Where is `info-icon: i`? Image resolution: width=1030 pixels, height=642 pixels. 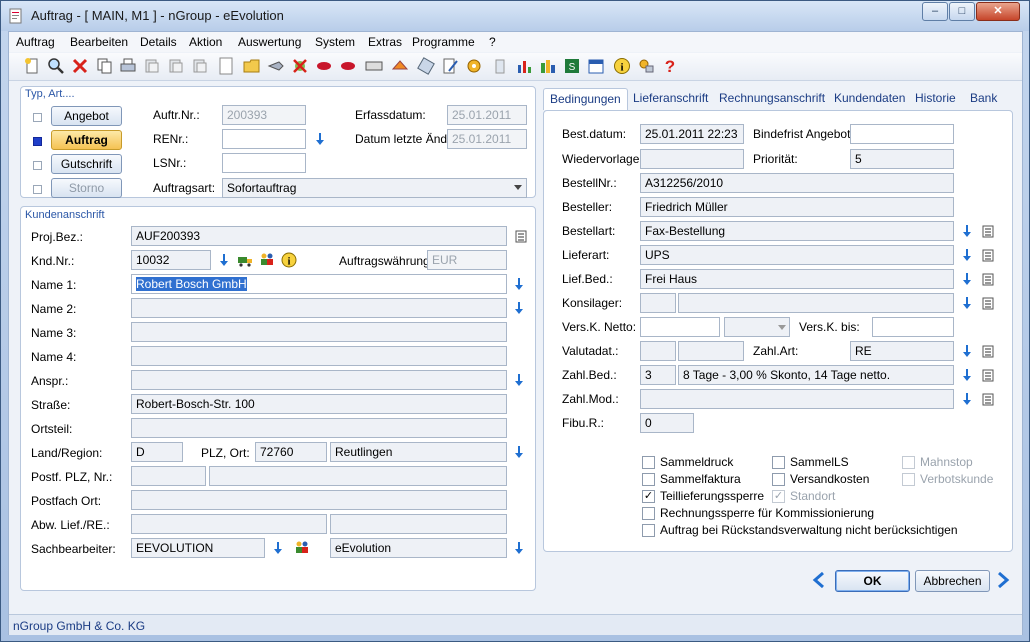 info-icon: i is located at coordinates (622, 66).